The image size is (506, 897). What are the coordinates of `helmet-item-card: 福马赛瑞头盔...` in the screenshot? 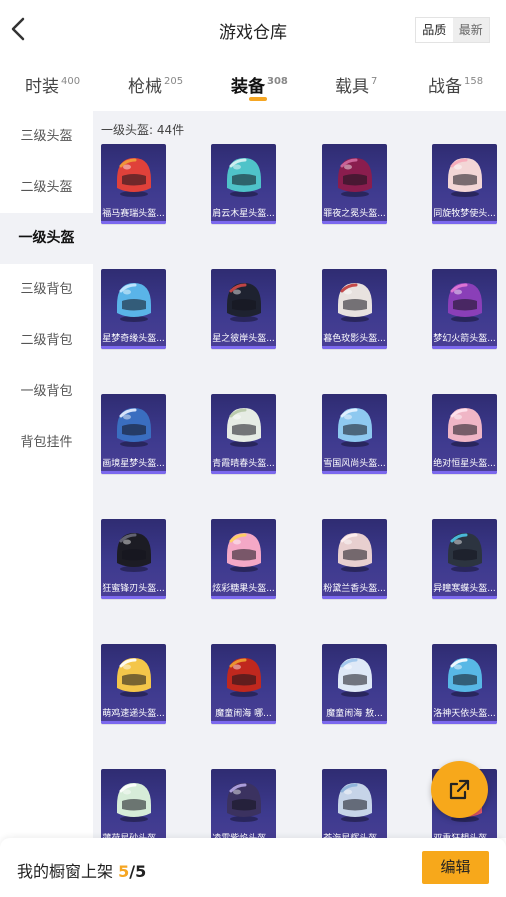 It's located at (133, 184).